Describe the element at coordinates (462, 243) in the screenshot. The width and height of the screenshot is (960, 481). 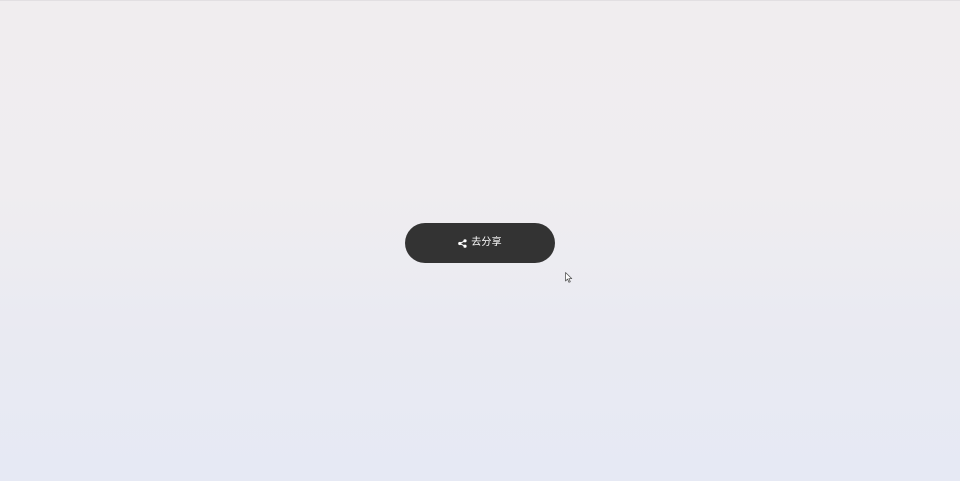
I see `share-icon` at that location.